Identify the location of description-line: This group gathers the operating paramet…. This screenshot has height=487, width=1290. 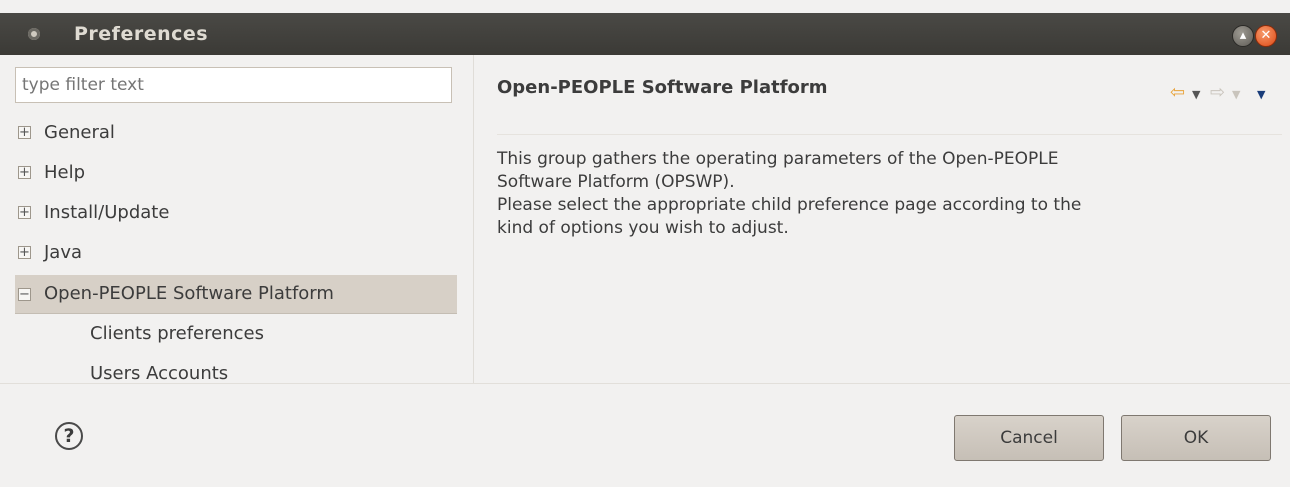
(778, 159).